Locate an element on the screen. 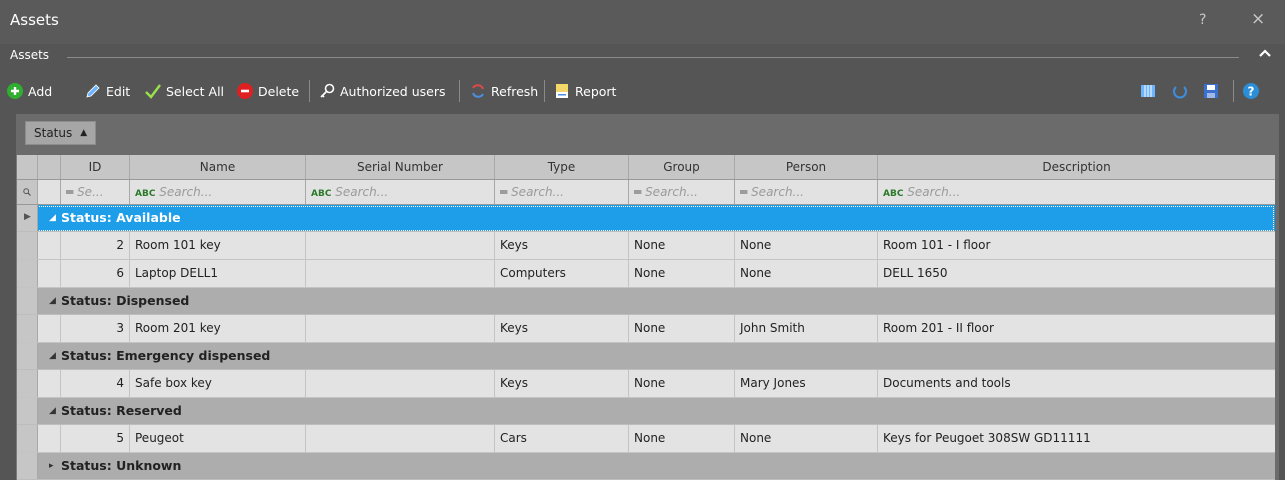  cell-name: Safe box key is located at coordinates (218, 383).